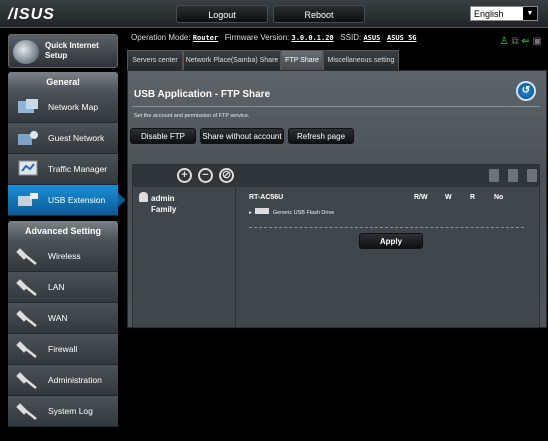 The height and width of the screenshot is (441, 548). I want to click on account-item-family: Family, so click(157, 209).